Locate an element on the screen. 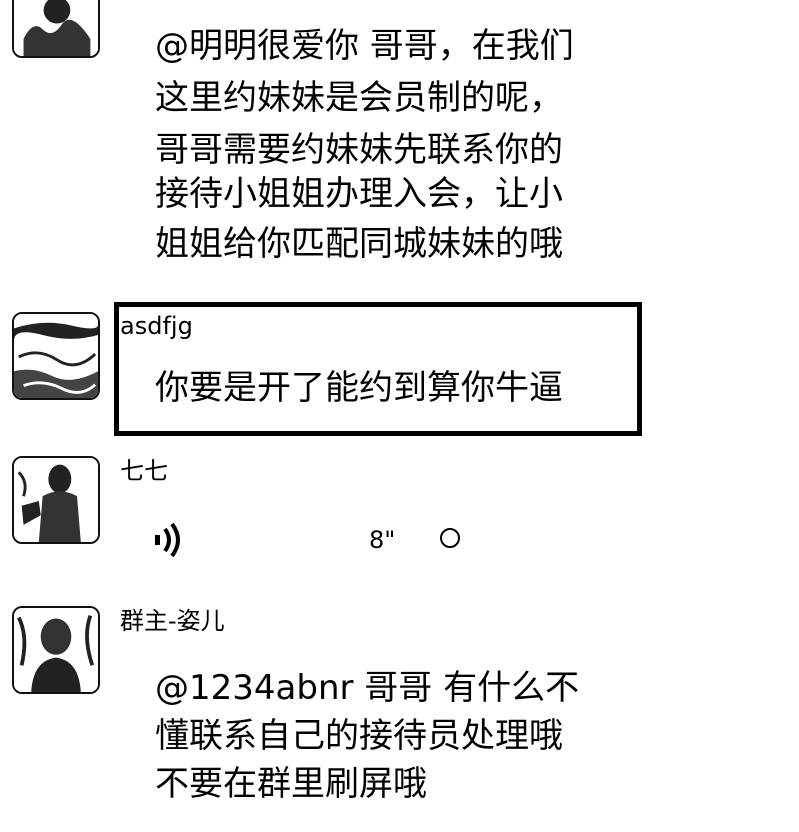 The height and width of the screenshot is (832, 799). message-text-line: 懂联系自己的接待员处理哦 is located at coordinates (359, 736).